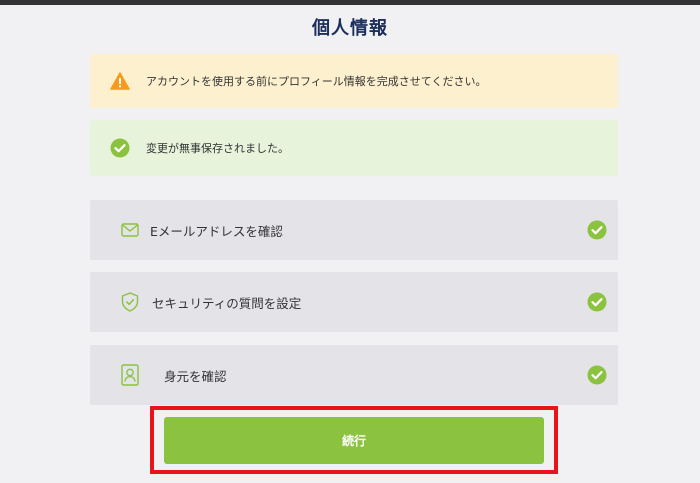  What do you see at coordinates (354, 230) in the screenshot?
I see `step-verify-email: Eメールアドレスを確認` at bounding box center [354, 230].